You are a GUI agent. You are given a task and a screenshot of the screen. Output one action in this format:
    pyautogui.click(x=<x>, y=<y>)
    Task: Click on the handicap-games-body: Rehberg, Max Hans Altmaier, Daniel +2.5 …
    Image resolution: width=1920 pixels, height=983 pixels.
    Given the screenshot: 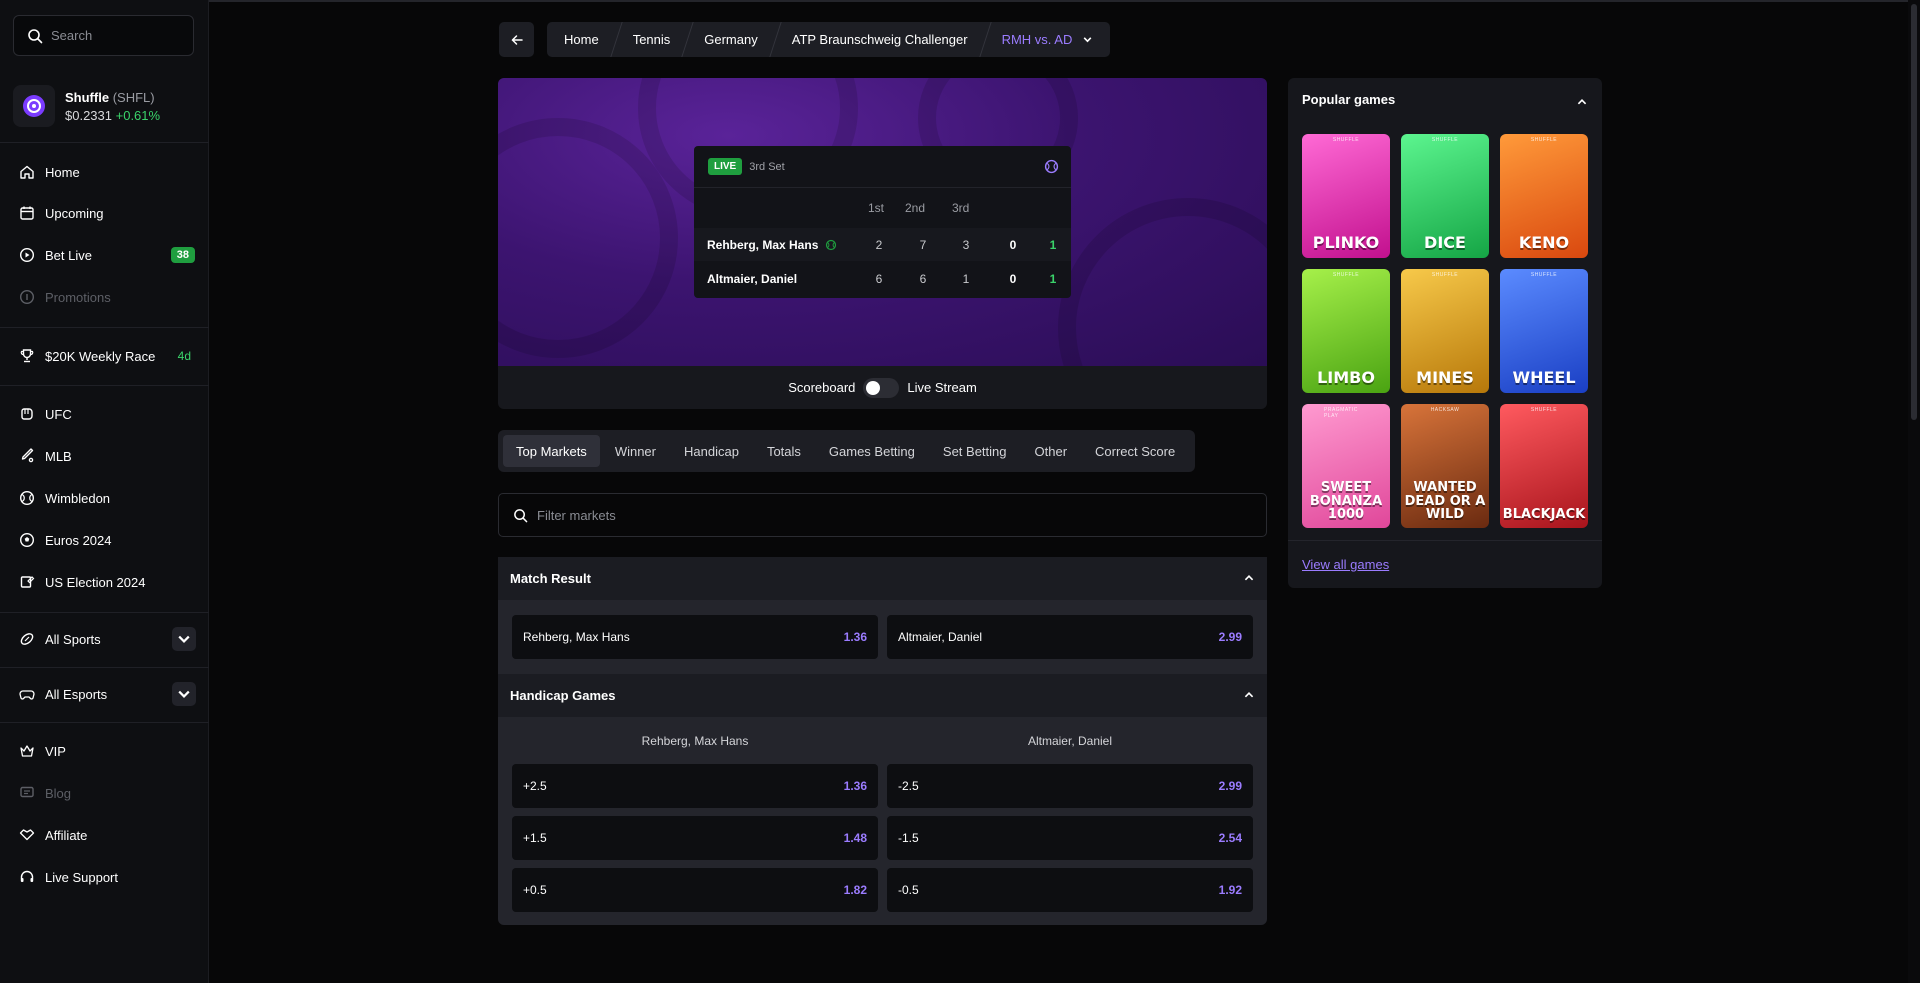 What is the action you would take?
    pyautogui.click(x=882, y=821)
    